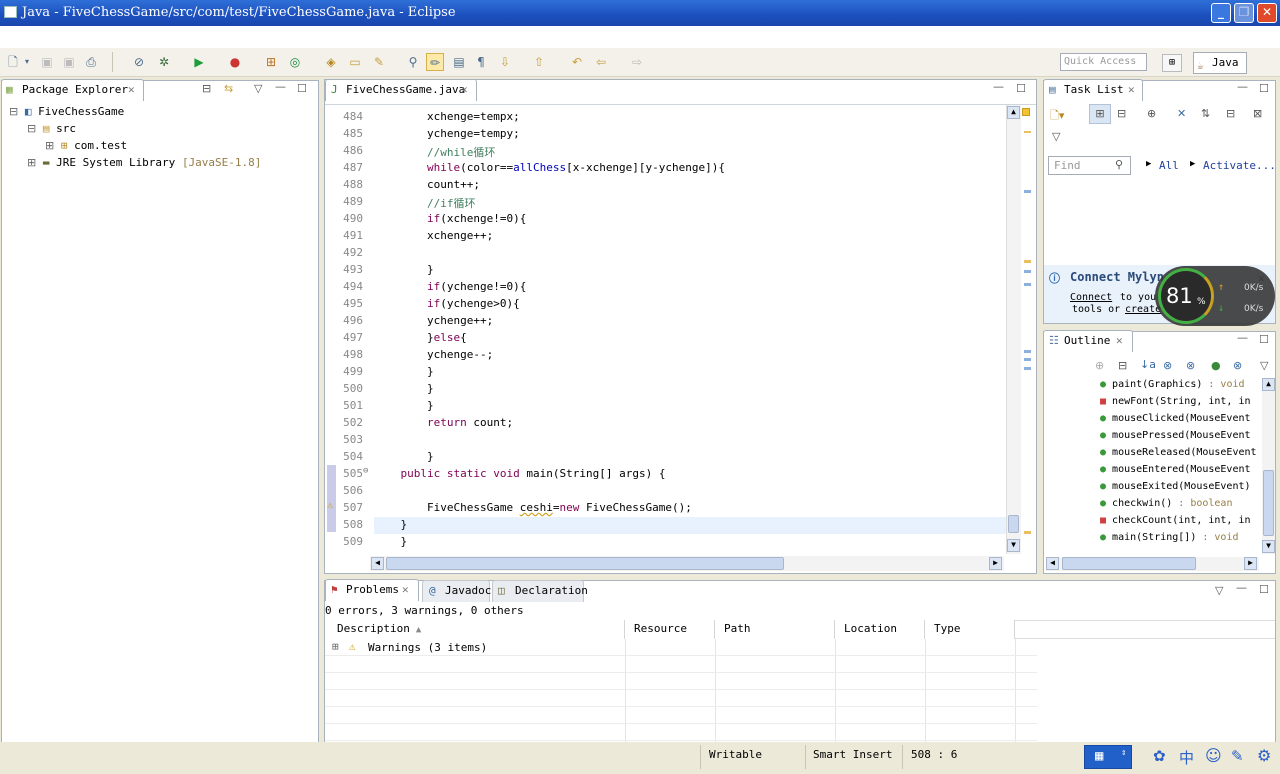  What do you see at coordinates (475, 629) in the screenshot?
I see `column-header-description: Description ▲` at bounding box center [475, 629].